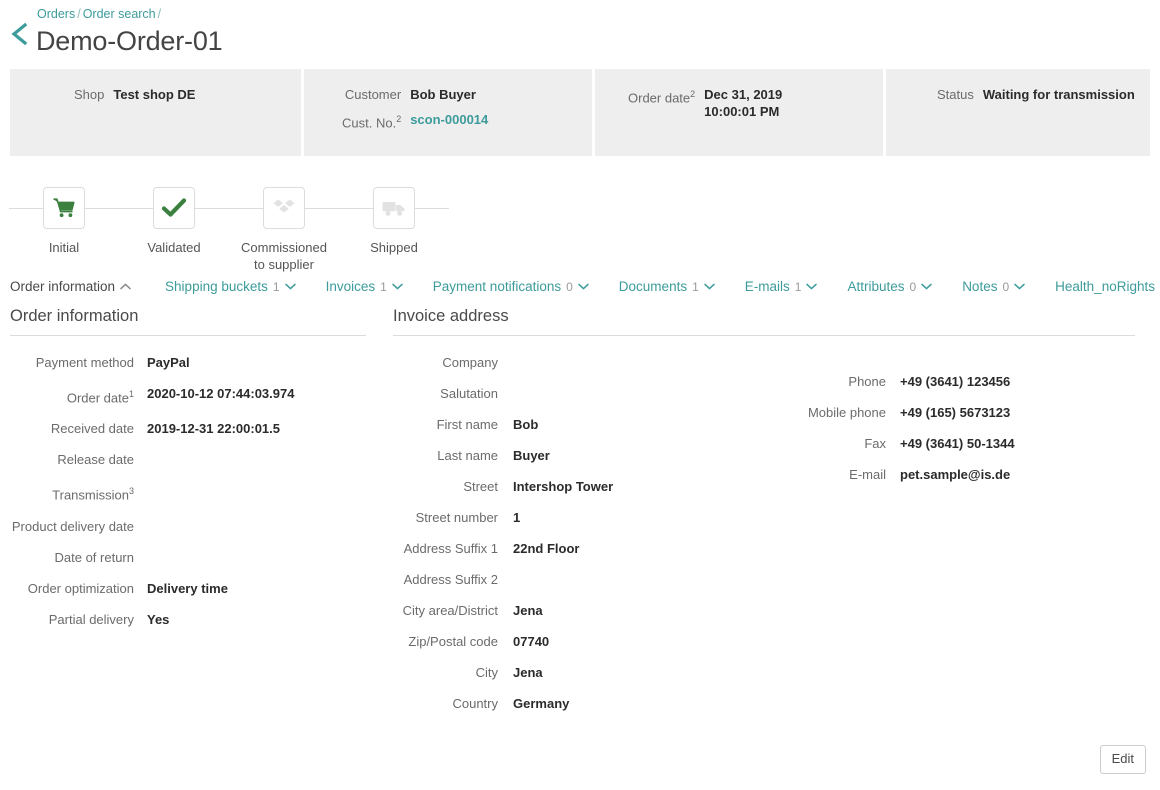  Describe the element at coordinates (129, 41) in the screenshot. I see `page-title: Demo-Order-01` at that location.